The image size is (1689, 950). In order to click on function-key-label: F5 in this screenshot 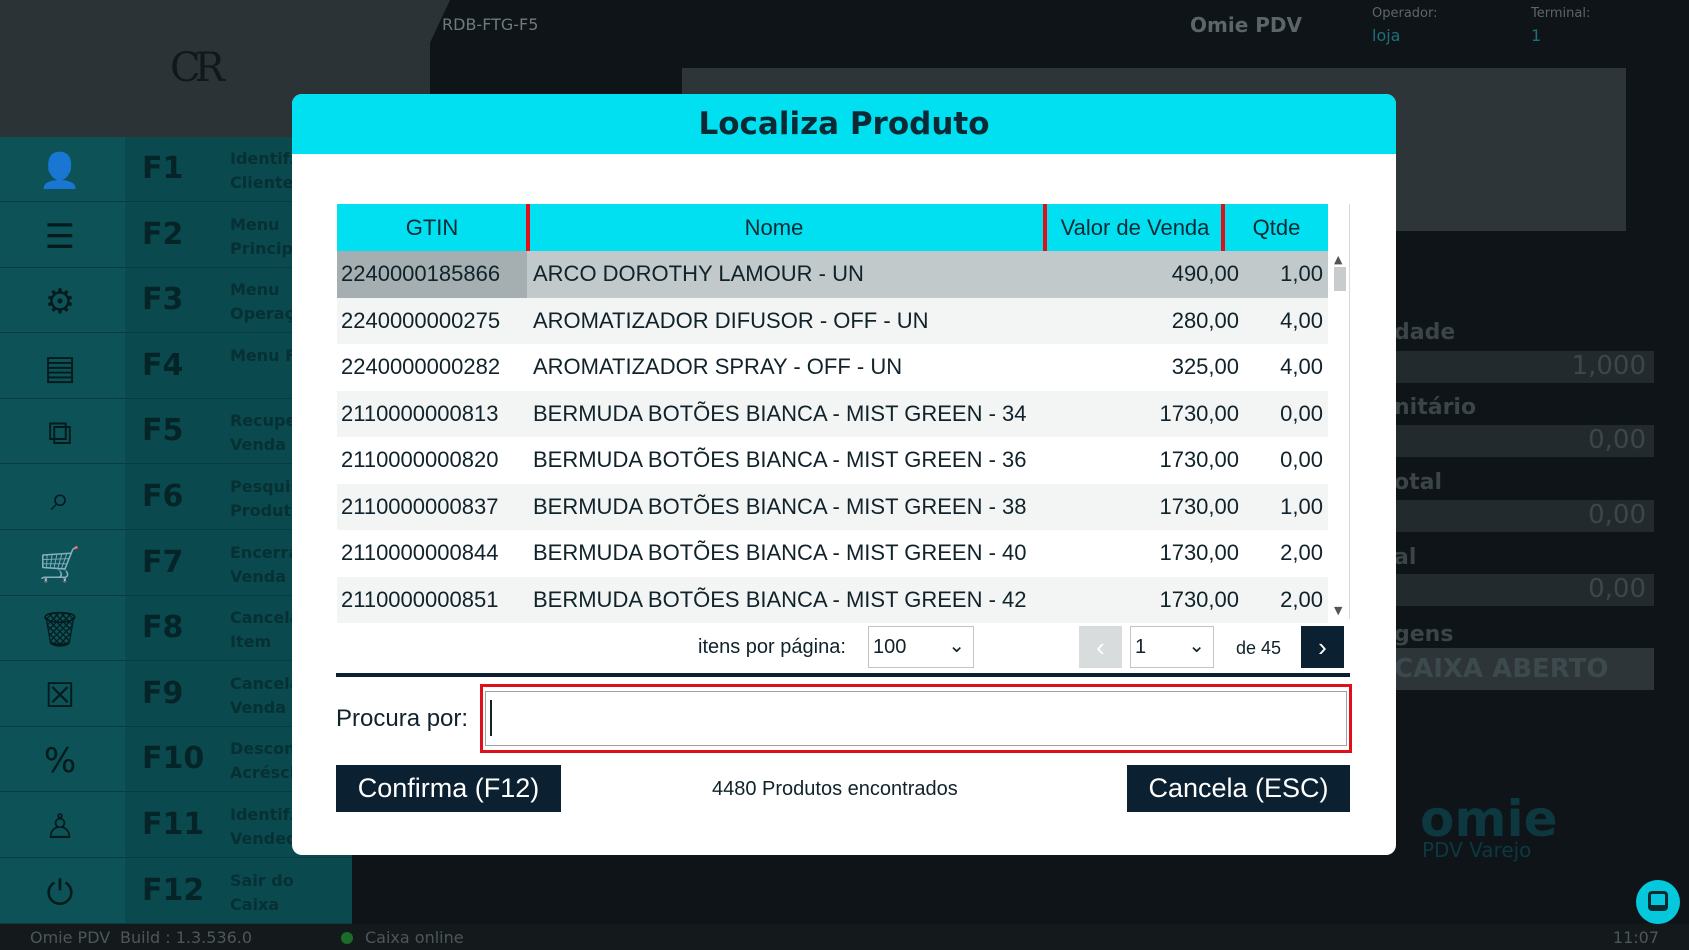, I will do `click(163, 431)`.